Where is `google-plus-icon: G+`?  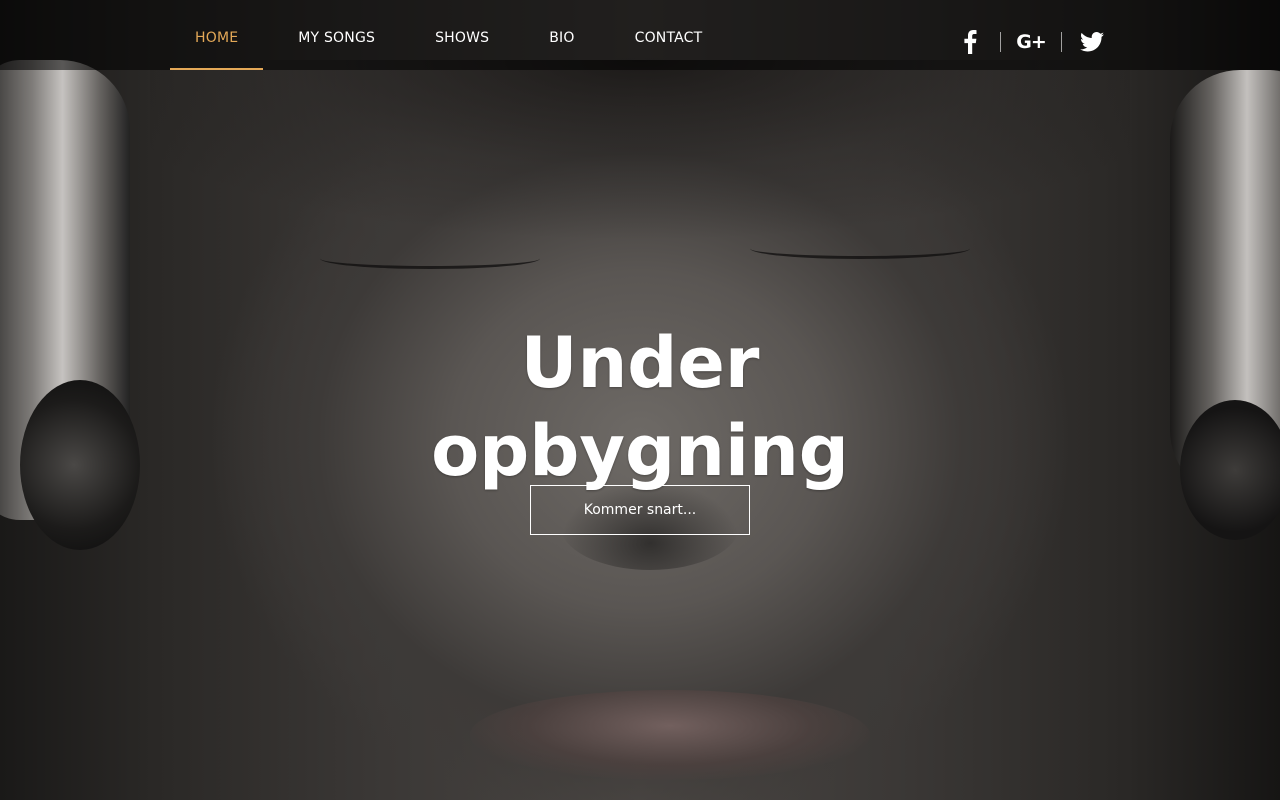 google-plus-icon: G+ is located at coordinates (1031, 42).